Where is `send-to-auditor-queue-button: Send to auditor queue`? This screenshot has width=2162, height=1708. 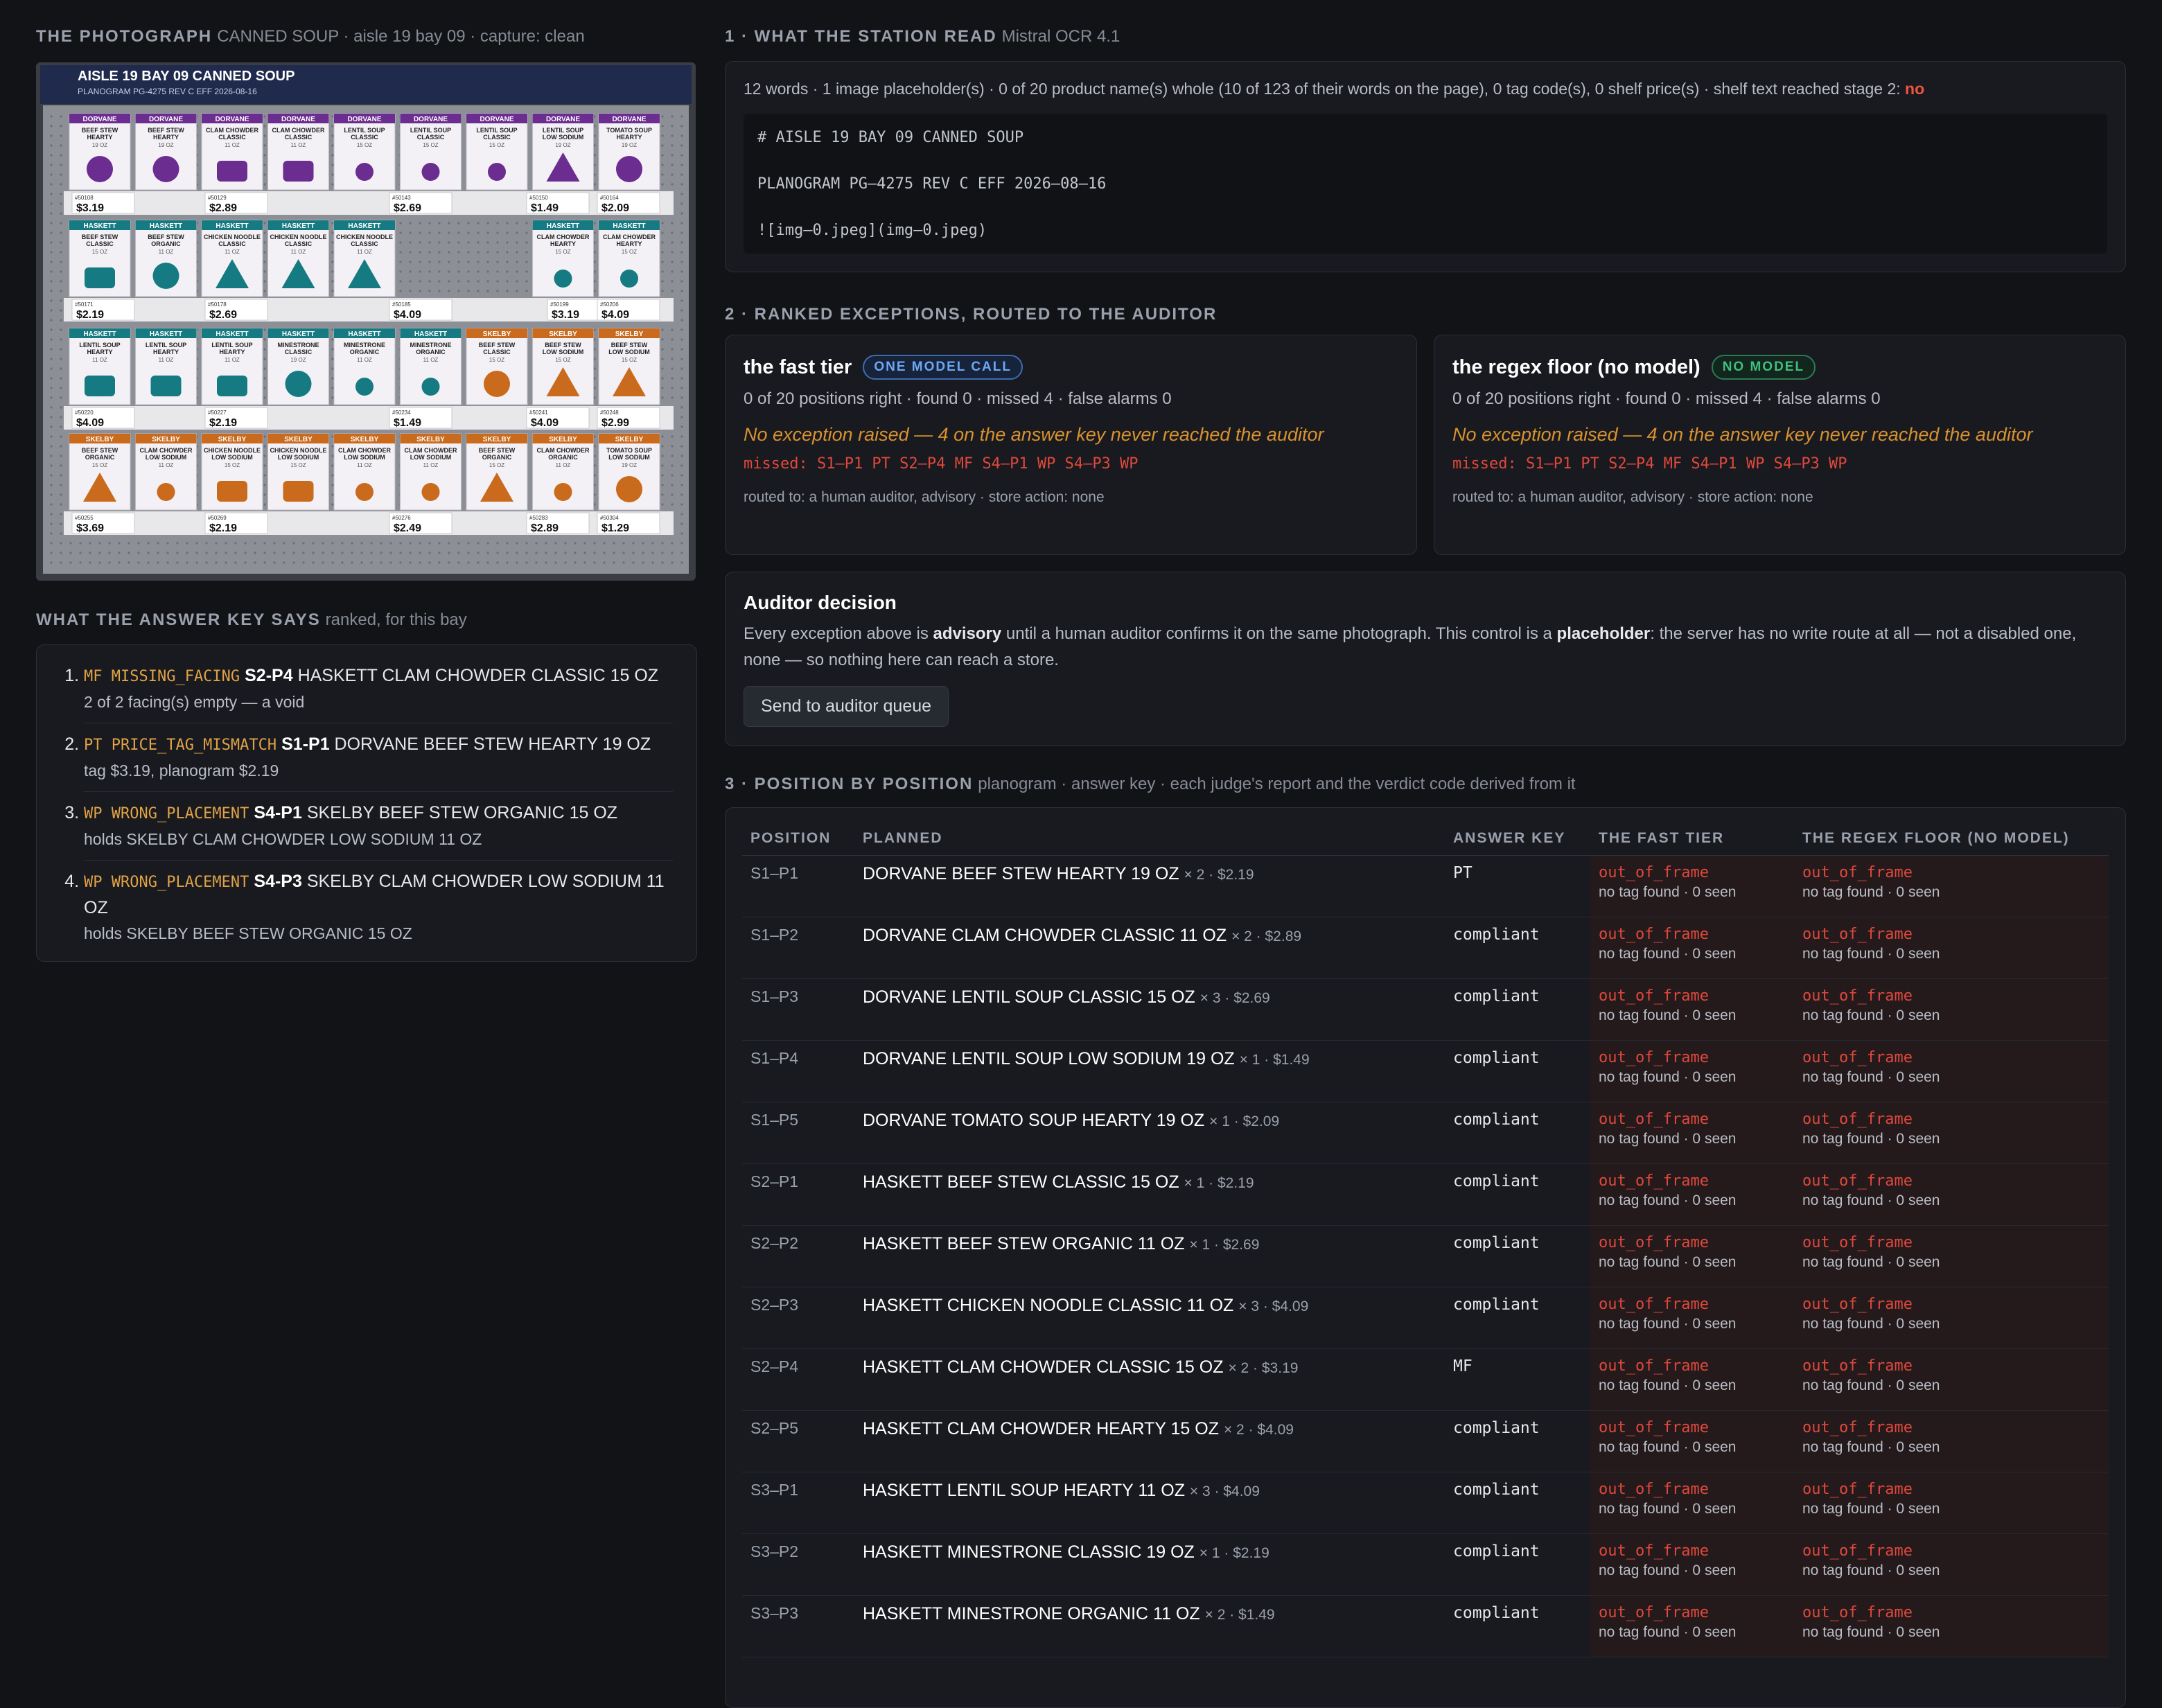 send-to-auditor-queue-button: Send to auditor queue is located at coordinates (846, 707).